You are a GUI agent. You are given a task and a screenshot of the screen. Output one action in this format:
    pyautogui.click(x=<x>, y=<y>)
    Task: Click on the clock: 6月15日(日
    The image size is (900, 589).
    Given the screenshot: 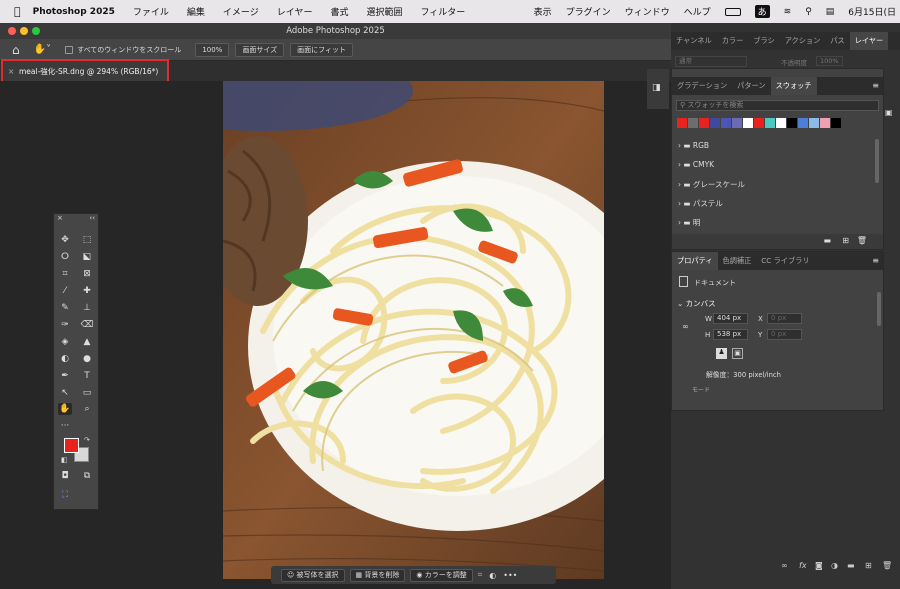 What is the action you would take?
    pyautogui.click(x=872, y=11)
    